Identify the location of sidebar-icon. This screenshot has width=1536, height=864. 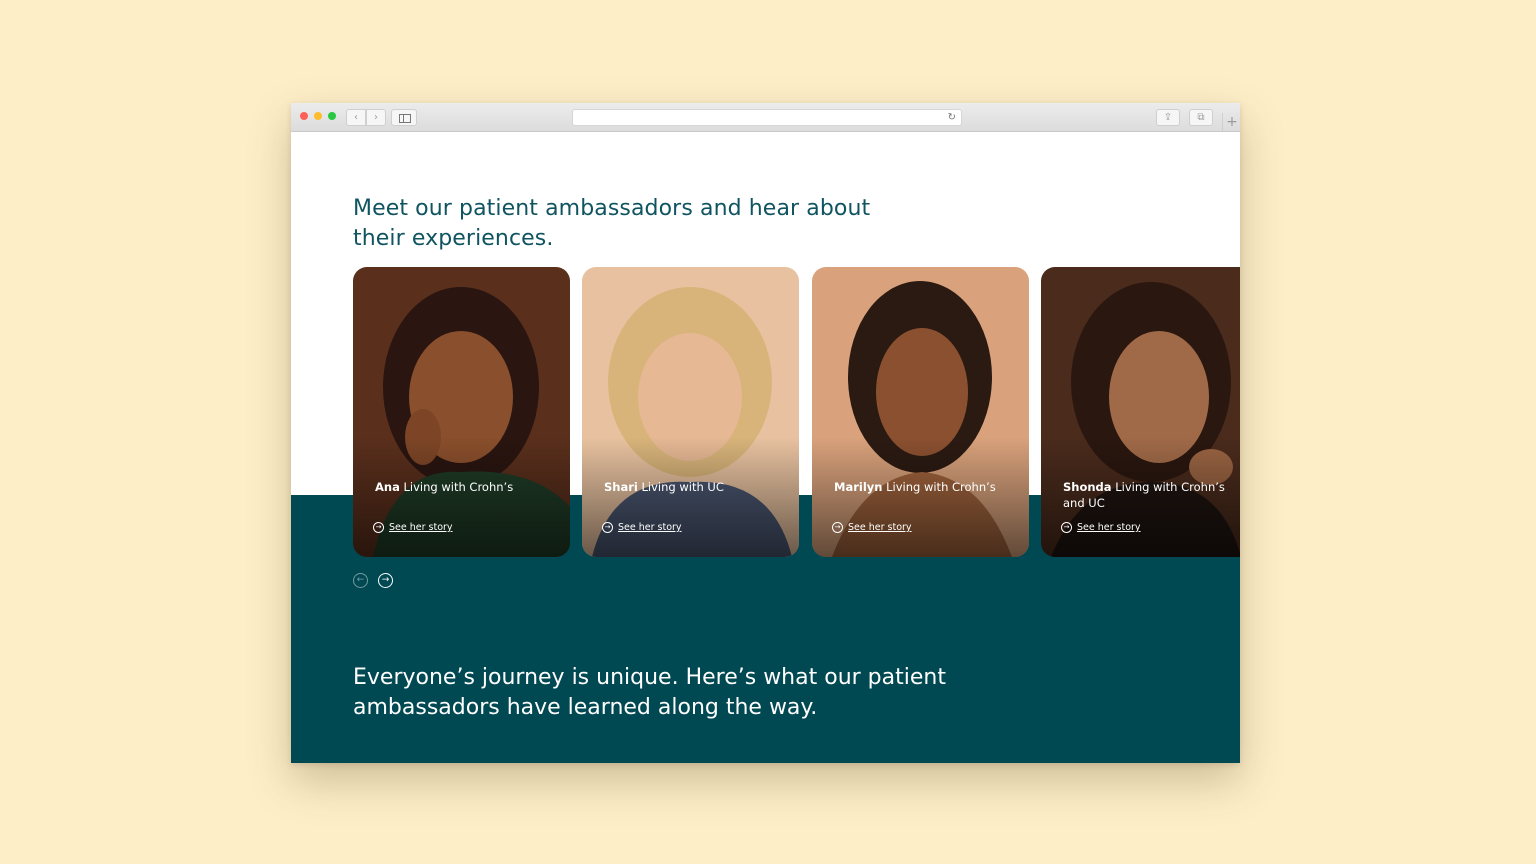
(405, 118).